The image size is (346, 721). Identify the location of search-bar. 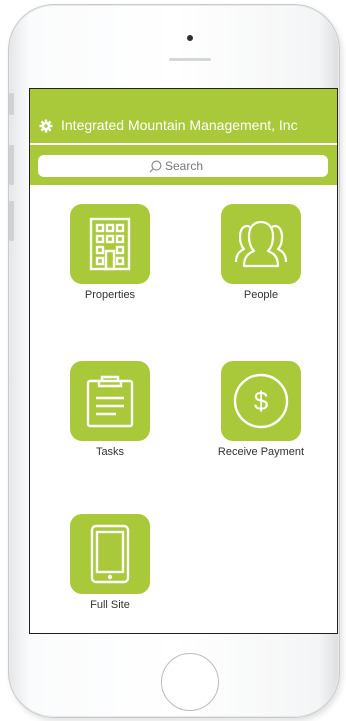
(183, 165).